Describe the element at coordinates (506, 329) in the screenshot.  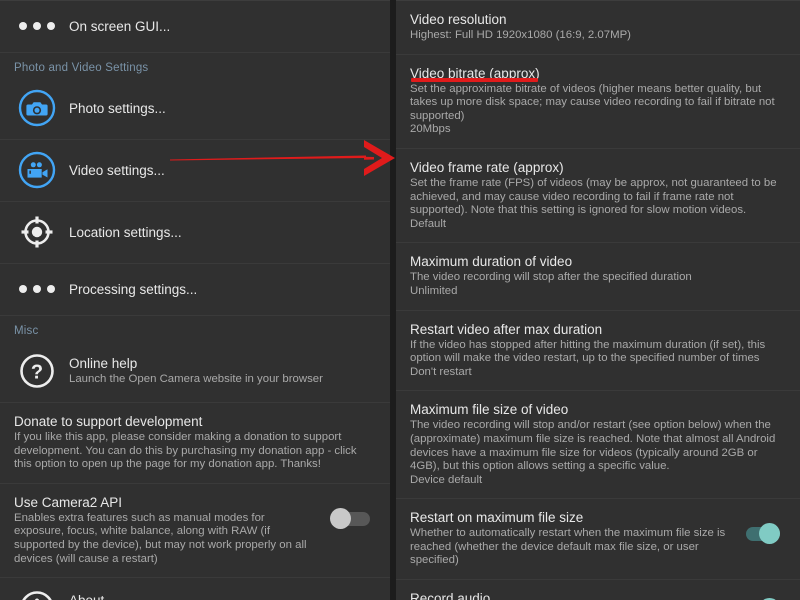
I see `setting-title: Restart video after max duration` at that location.